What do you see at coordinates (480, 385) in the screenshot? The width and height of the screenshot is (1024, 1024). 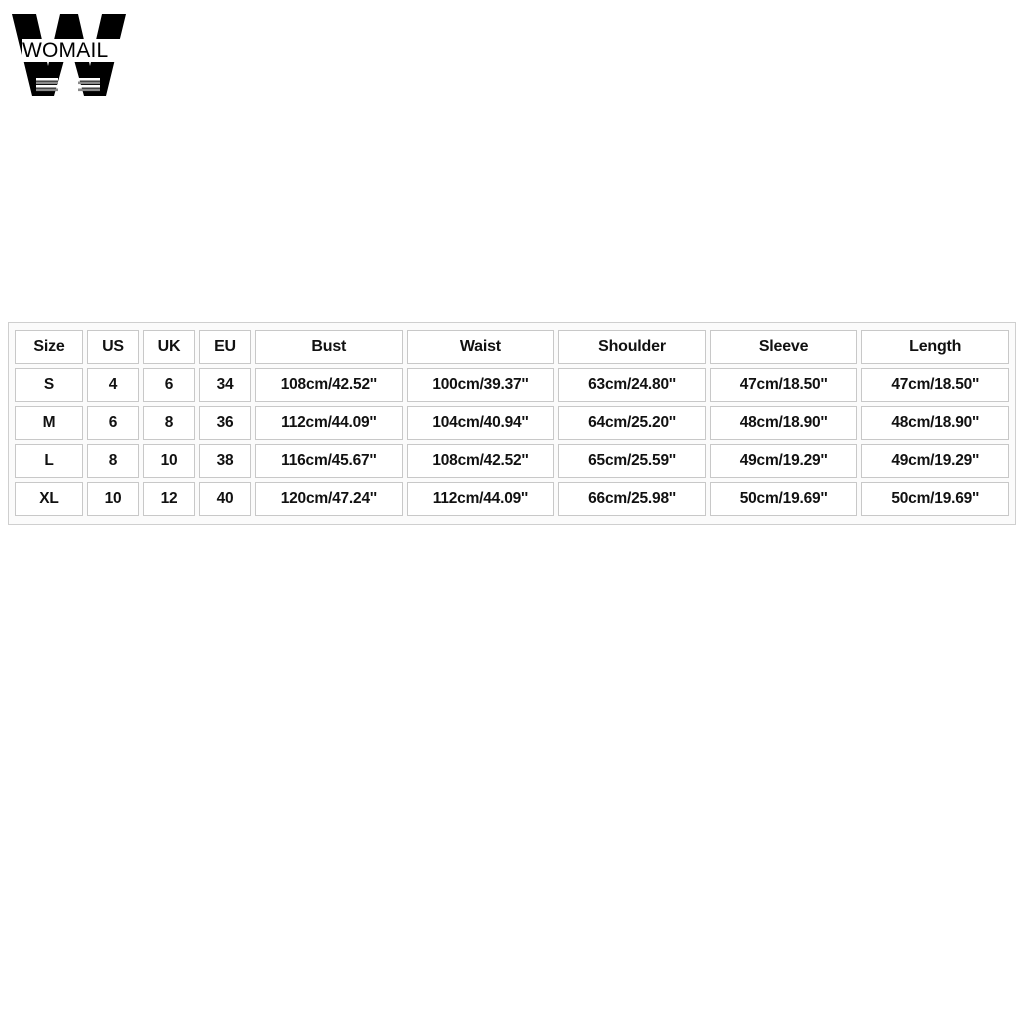 I see `cell-waist: 100cm/39.37''` at bounding box center [480, 385].